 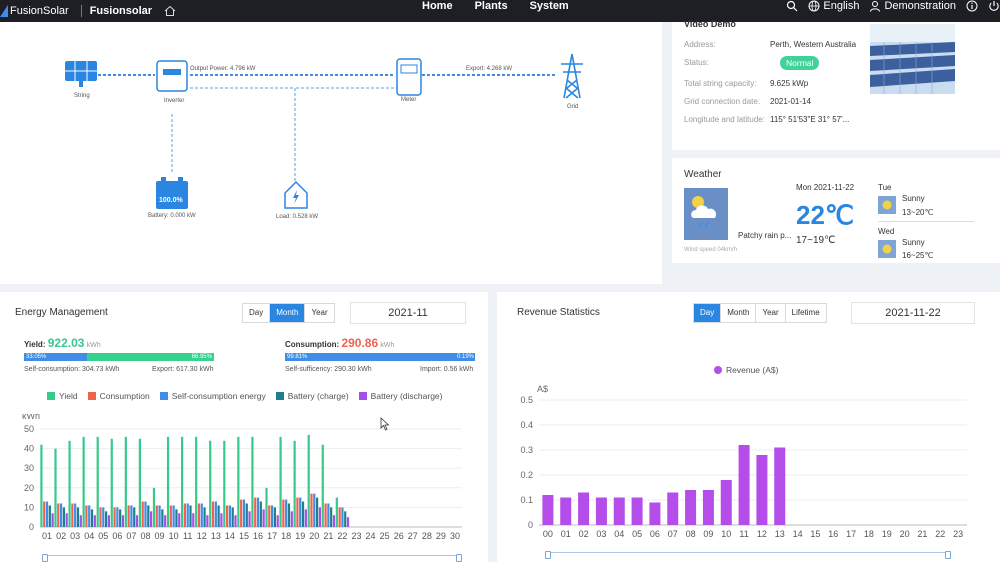 What do you see at coordinates (68, 396) in the screenshot?
I see `legend-label: Yield` at bounding box center [68, 396].